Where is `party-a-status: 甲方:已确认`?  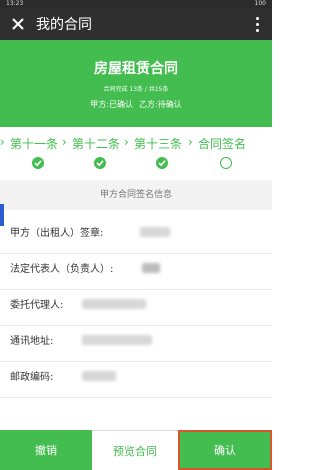 party-a-status: 甲方:已确认 is located at coordinates (111, 104).